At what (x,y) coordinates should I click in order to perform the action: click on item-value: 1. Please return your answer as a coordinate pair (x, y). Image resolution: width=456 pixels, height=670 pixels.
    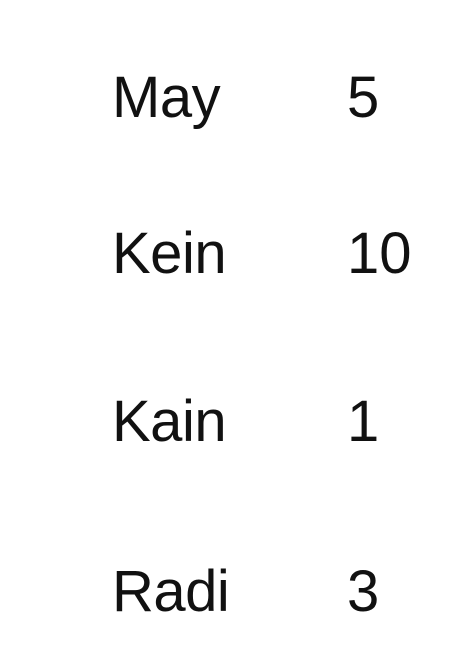
    Looking at the image, I should click on (363, 421).